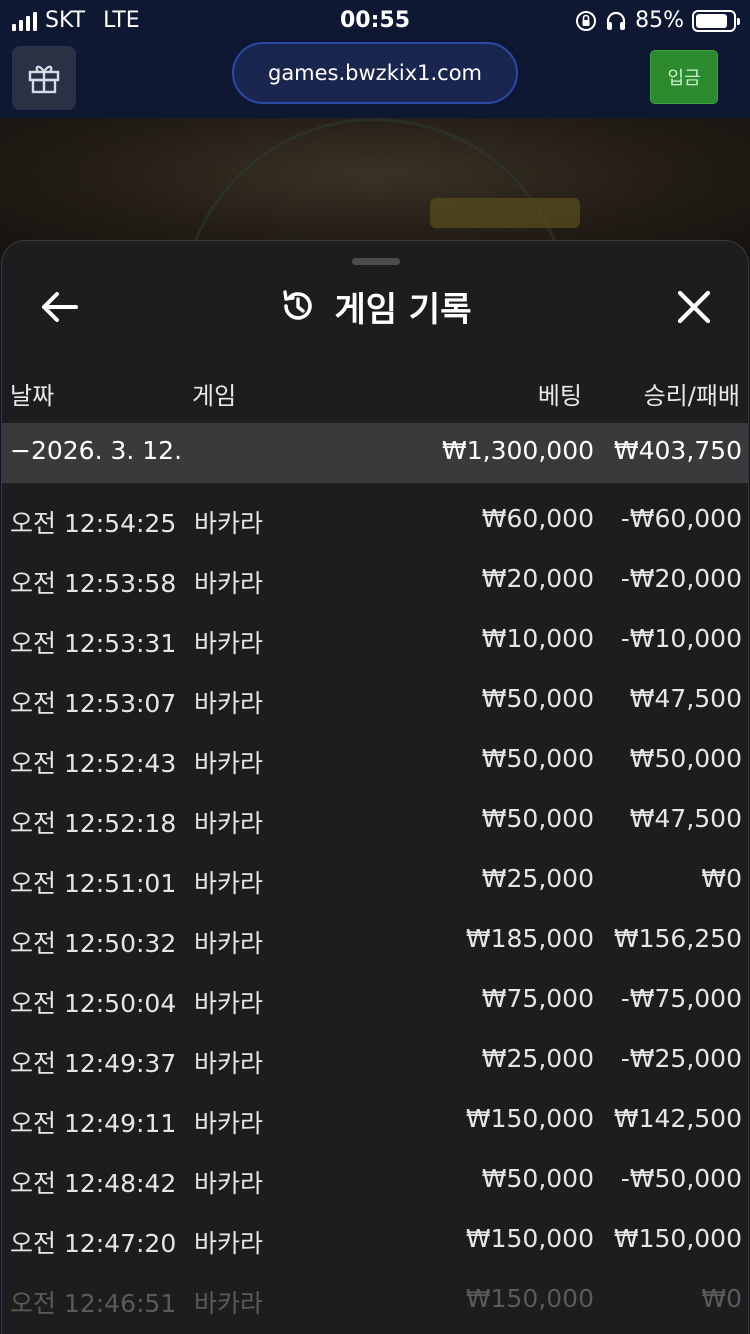  Describe the element at coordinates (529, 938) in the screenshot. I see `row-bet: ₩185,000` at that location.